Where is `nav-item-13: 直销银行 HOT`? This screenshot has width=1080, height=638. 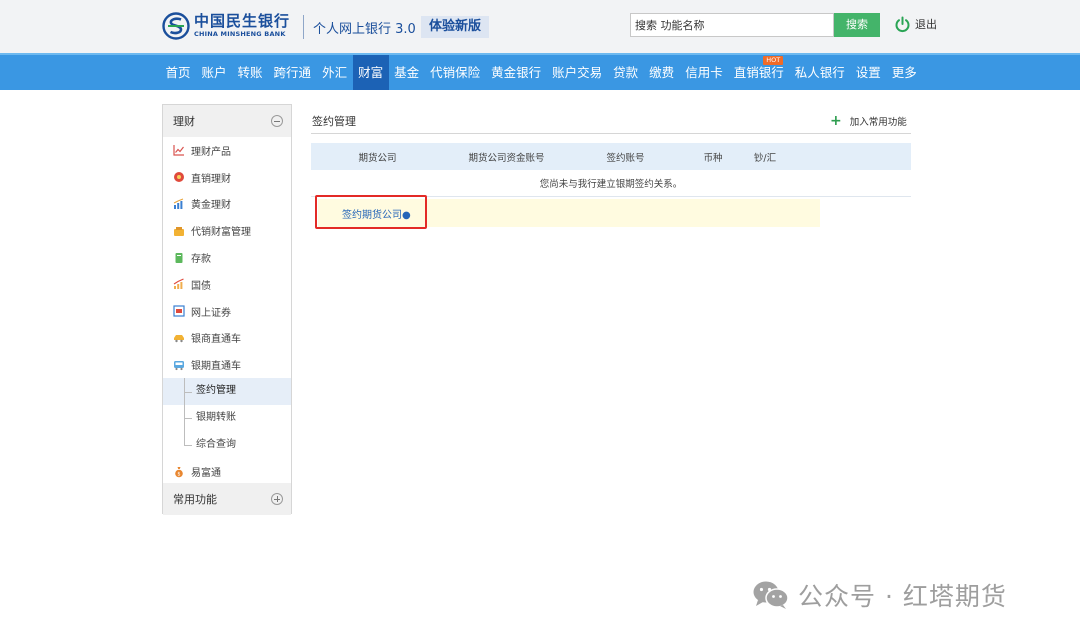
nav-item-13: 直销银行 HOT is located at coordinates (758, 72).